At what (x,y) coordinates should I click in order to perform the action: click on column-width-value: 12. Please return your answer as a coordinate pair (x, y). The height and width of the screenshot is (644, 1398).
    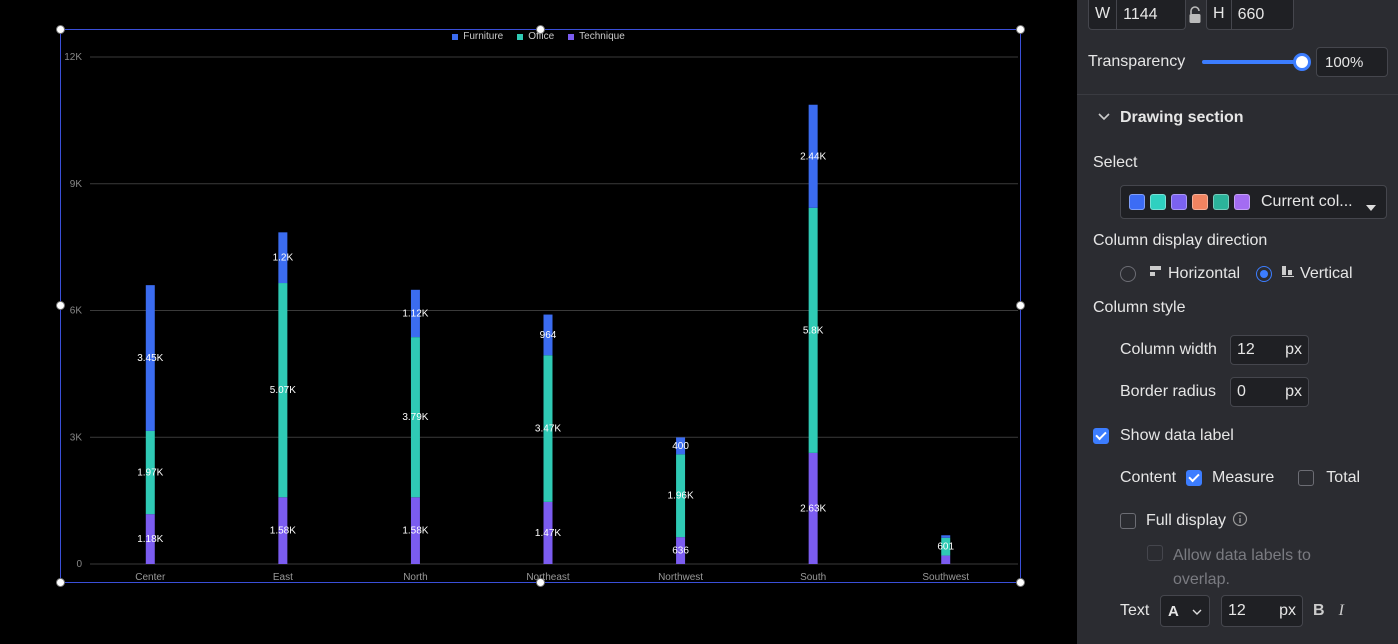
    Looking at the image, I should click on (1246, 349).